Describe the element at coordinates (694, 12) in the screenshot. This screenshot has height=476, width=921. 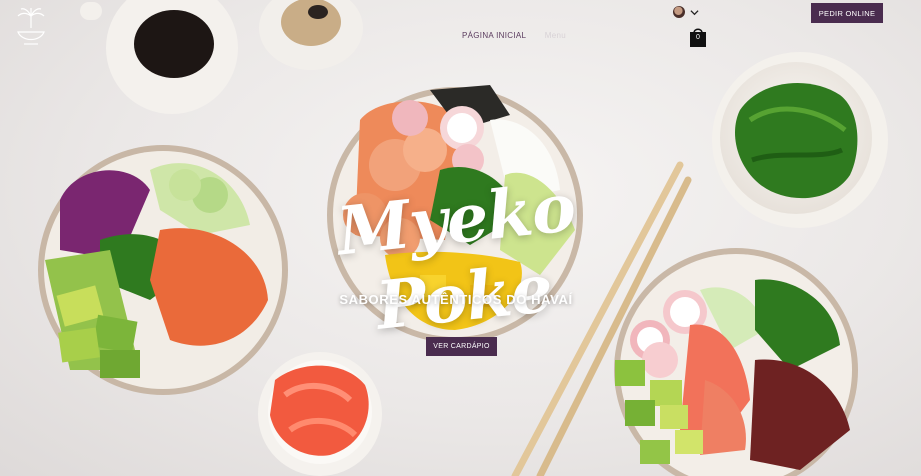
I see `chevron-down-icon` at that location.